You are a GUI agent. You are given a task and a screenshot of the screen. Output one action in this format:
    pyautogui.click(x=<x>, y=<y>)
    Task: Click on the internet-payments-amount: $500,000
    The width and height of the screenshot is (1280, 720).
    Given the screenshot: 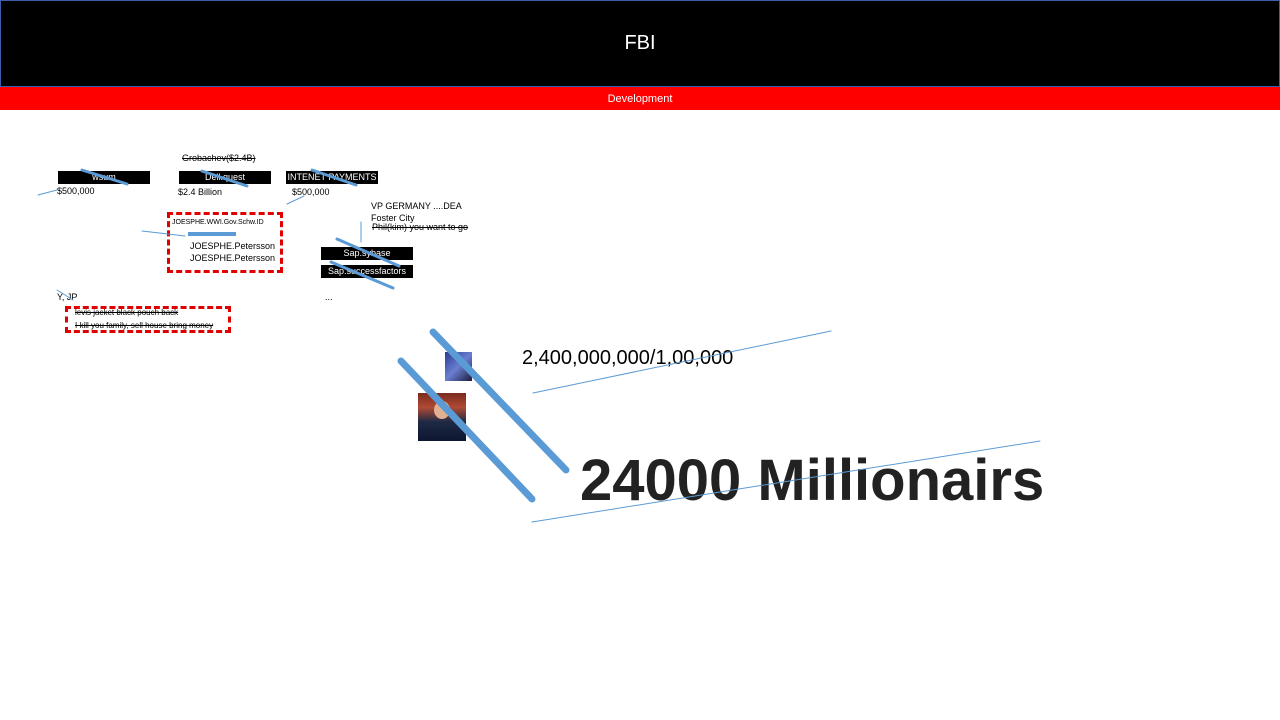 What is the action you would take?
    pyautogui.click(x=311, y=192)
    